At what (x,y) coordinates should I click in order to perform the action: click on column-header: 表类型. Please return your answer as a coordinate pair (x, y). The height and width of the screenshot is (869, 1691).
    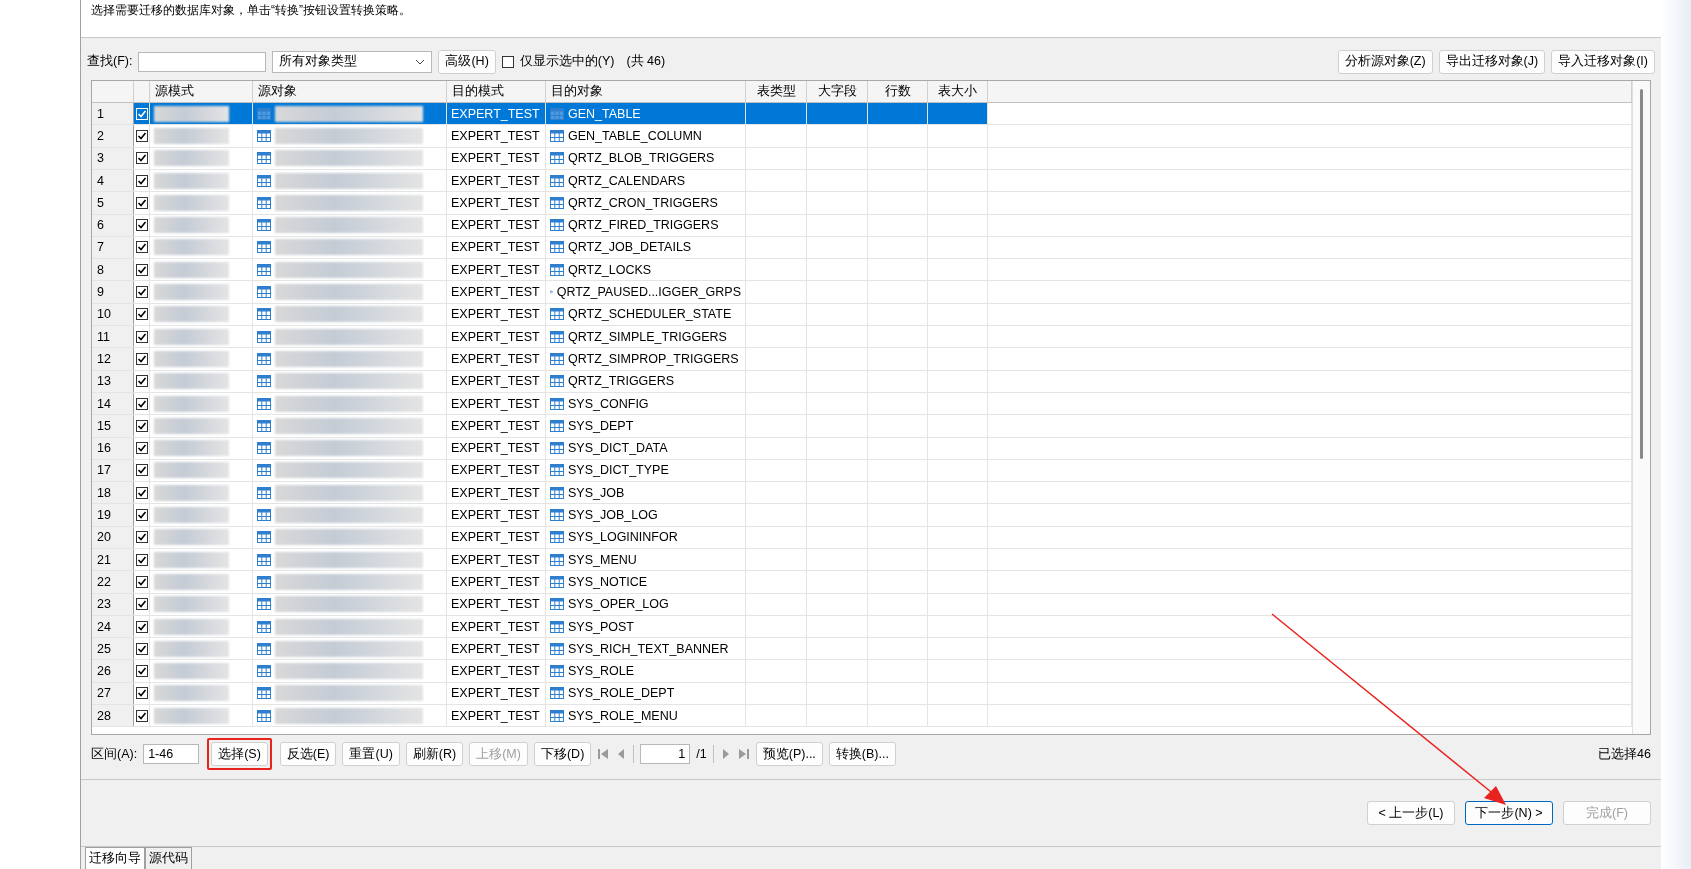
    Looking at the image, I should click on (776, 91).